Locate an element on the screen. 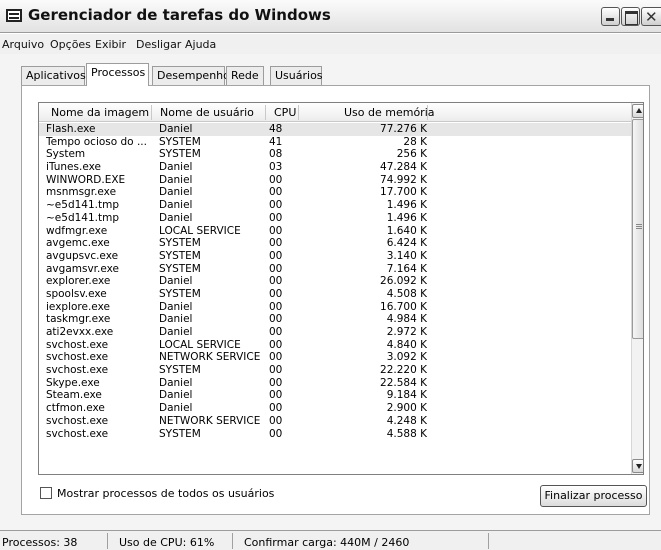  show-all-processes-option: Mostrar processos de todos os usuários is located at coordinates (157, 493).